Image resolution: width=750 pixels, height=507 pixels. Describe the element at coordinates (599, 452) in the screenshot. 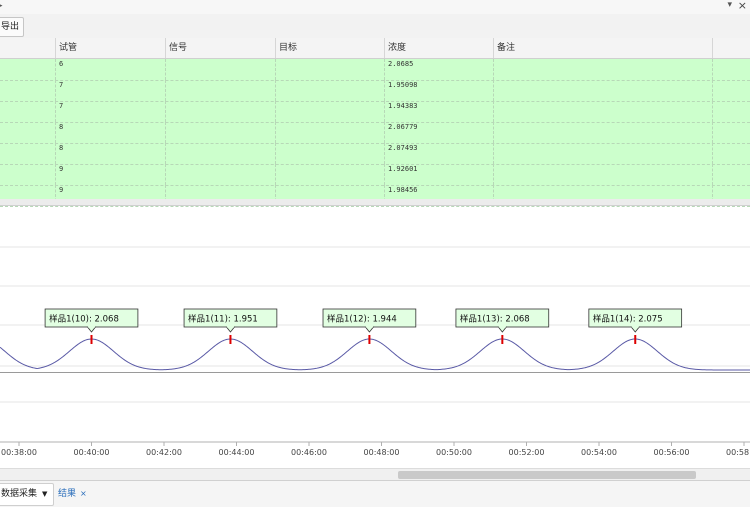

I see `x-tick-label: 00:54:00` at that location.